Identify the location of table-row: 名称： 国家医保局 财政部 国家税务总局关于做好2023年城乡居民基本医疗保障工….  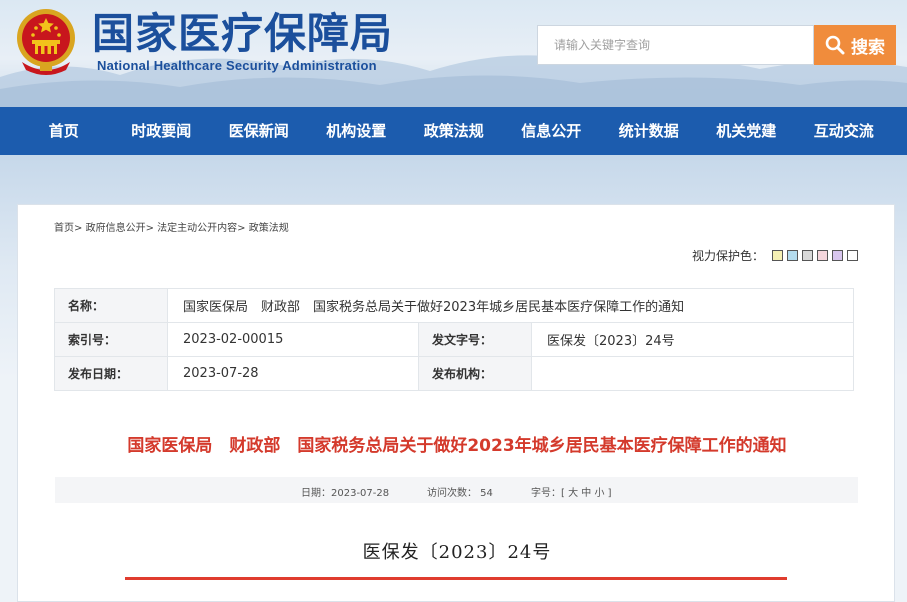
(454, 305).